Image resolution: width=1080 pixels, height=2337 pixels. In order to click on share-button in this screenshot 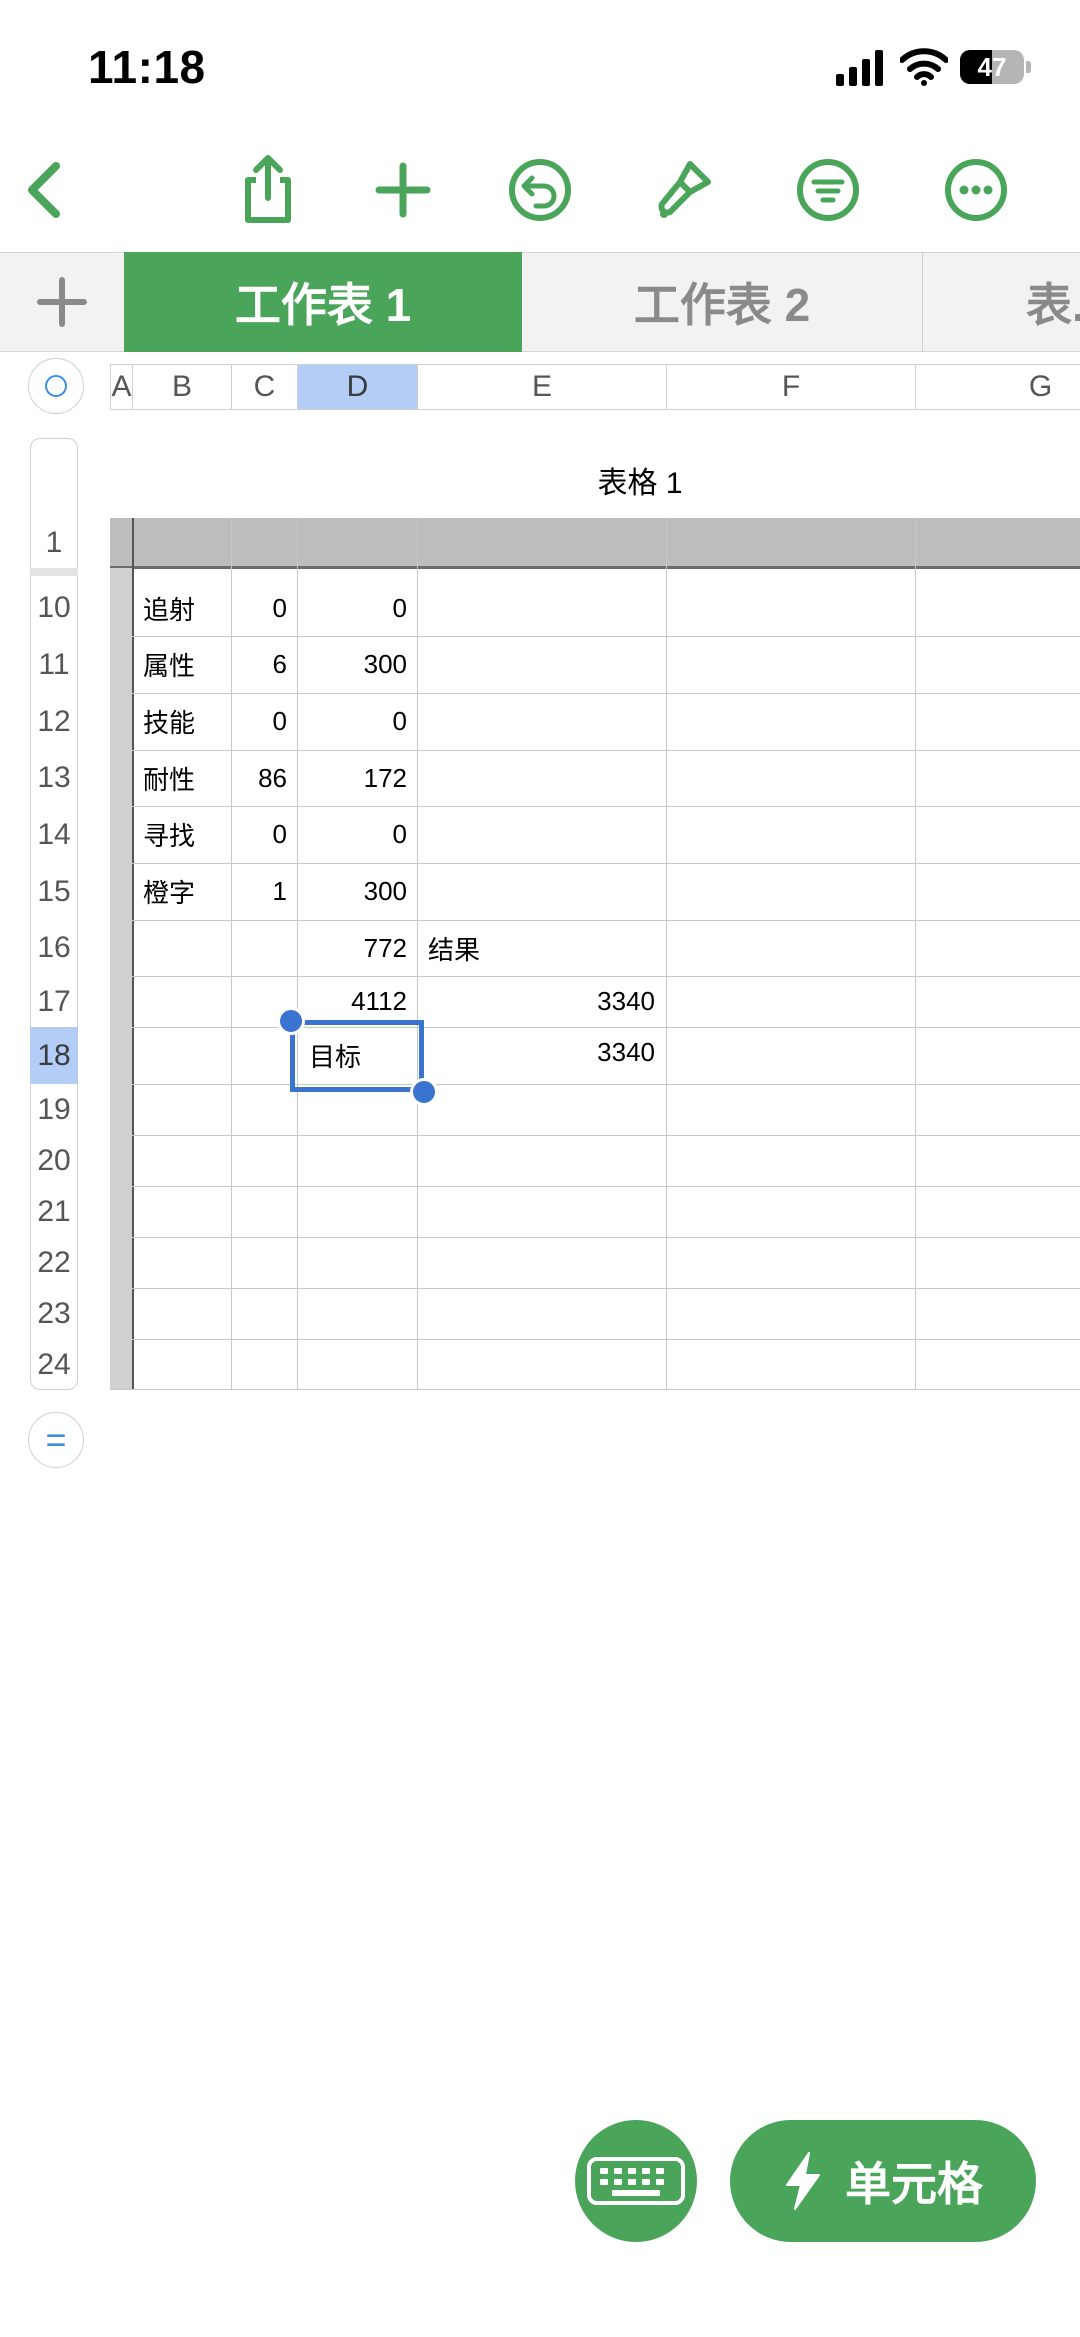, I will do `click(268, 190)`.